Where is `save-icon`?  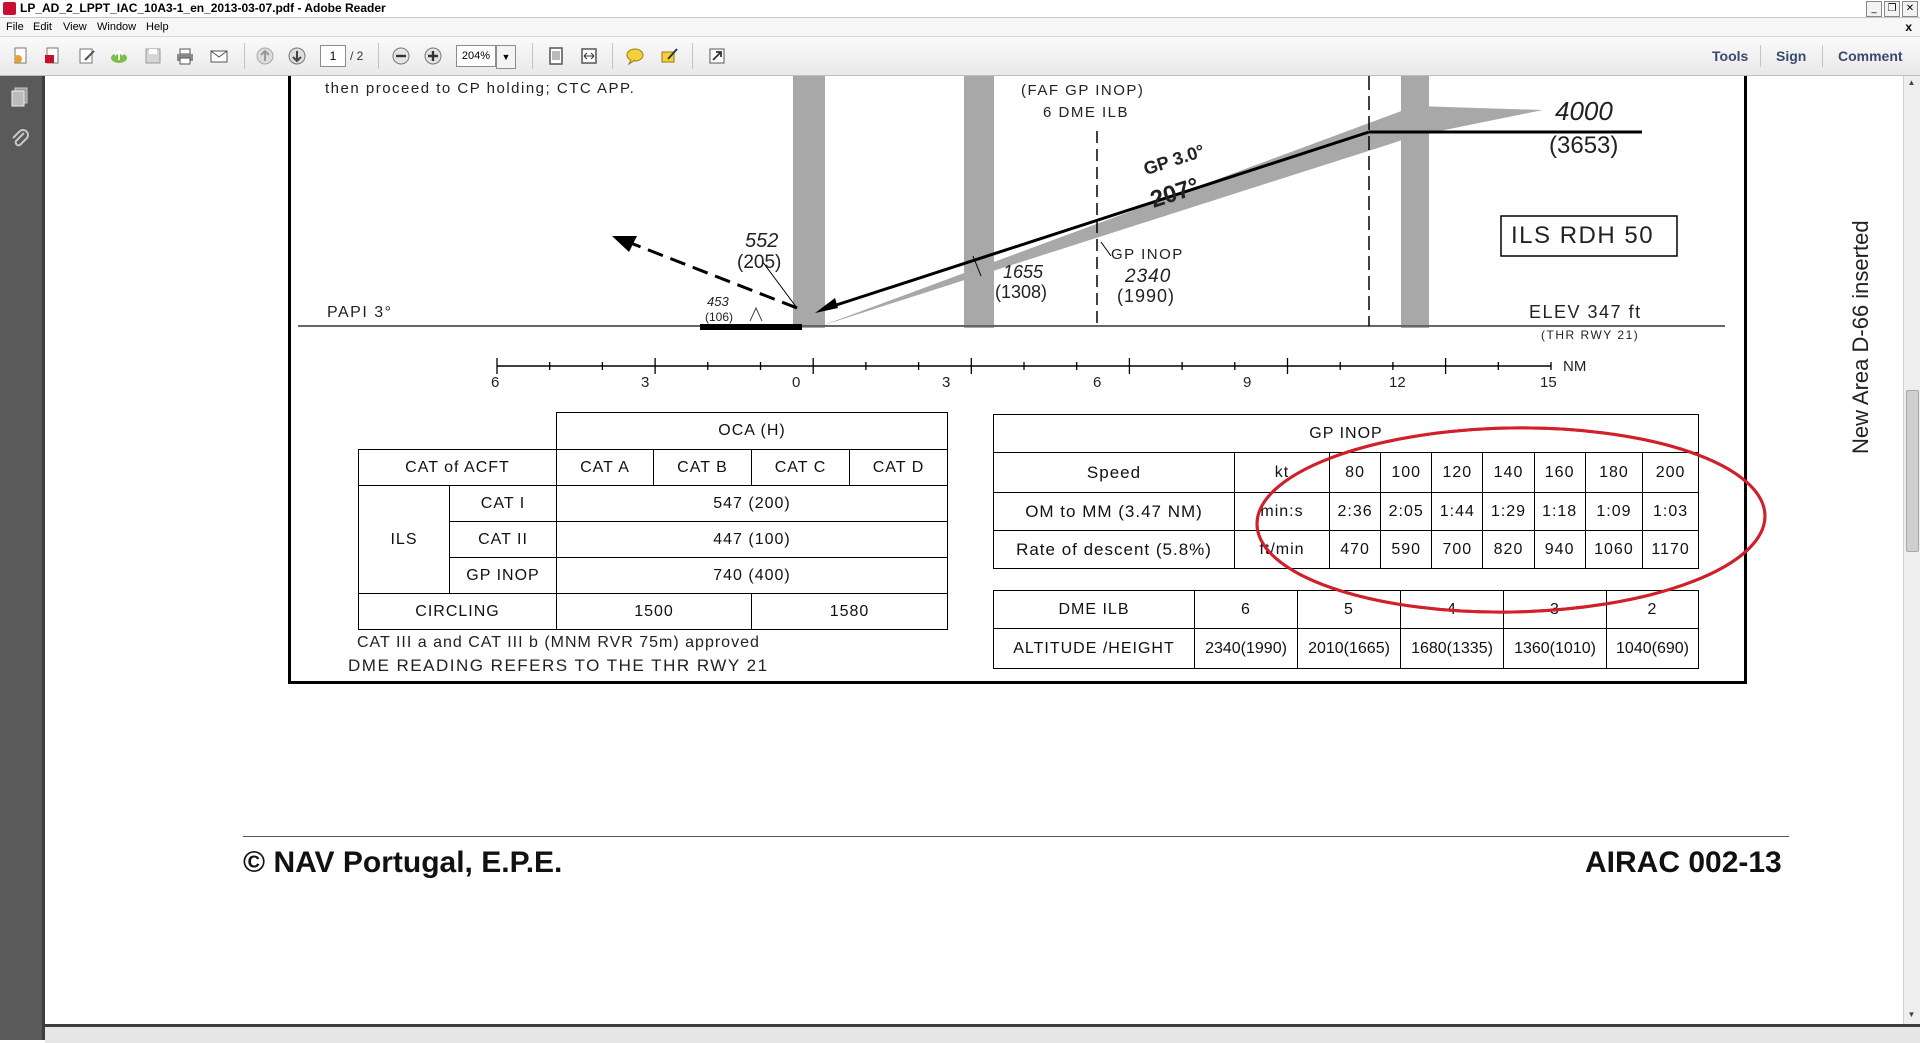 save-icon is located at coordinates (153, 56).